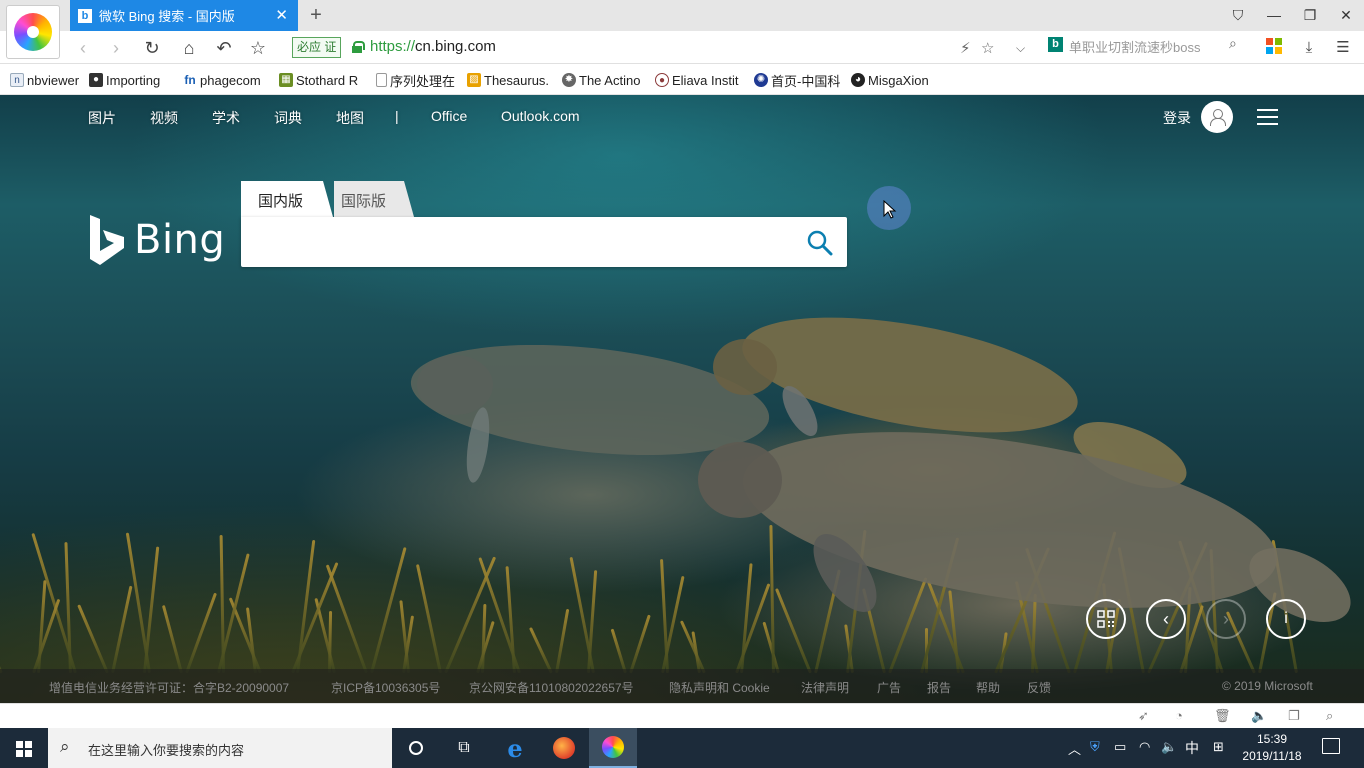 Image resolution: width=1364 pixels, height=768 pixels. I want to click on footer-report: 报告, so click(939, 687).